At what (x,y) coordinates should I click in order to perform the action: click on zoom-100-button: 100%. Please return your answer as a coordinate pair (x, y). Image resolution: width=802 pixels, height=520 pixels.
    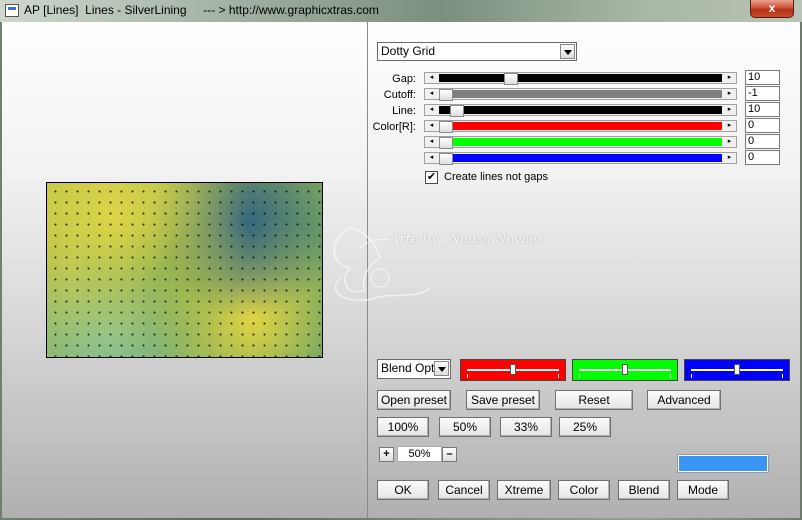
    Looking at the image, I should click on (403, 427).